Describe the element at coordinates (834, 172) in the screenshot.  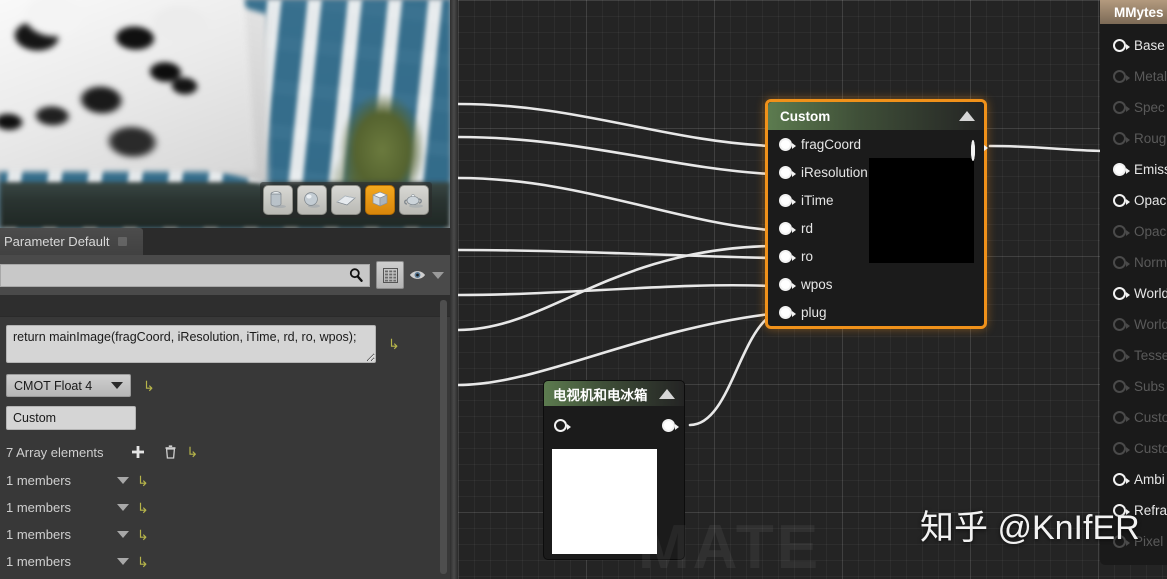
I see `pin-label: iResolution` at that location.